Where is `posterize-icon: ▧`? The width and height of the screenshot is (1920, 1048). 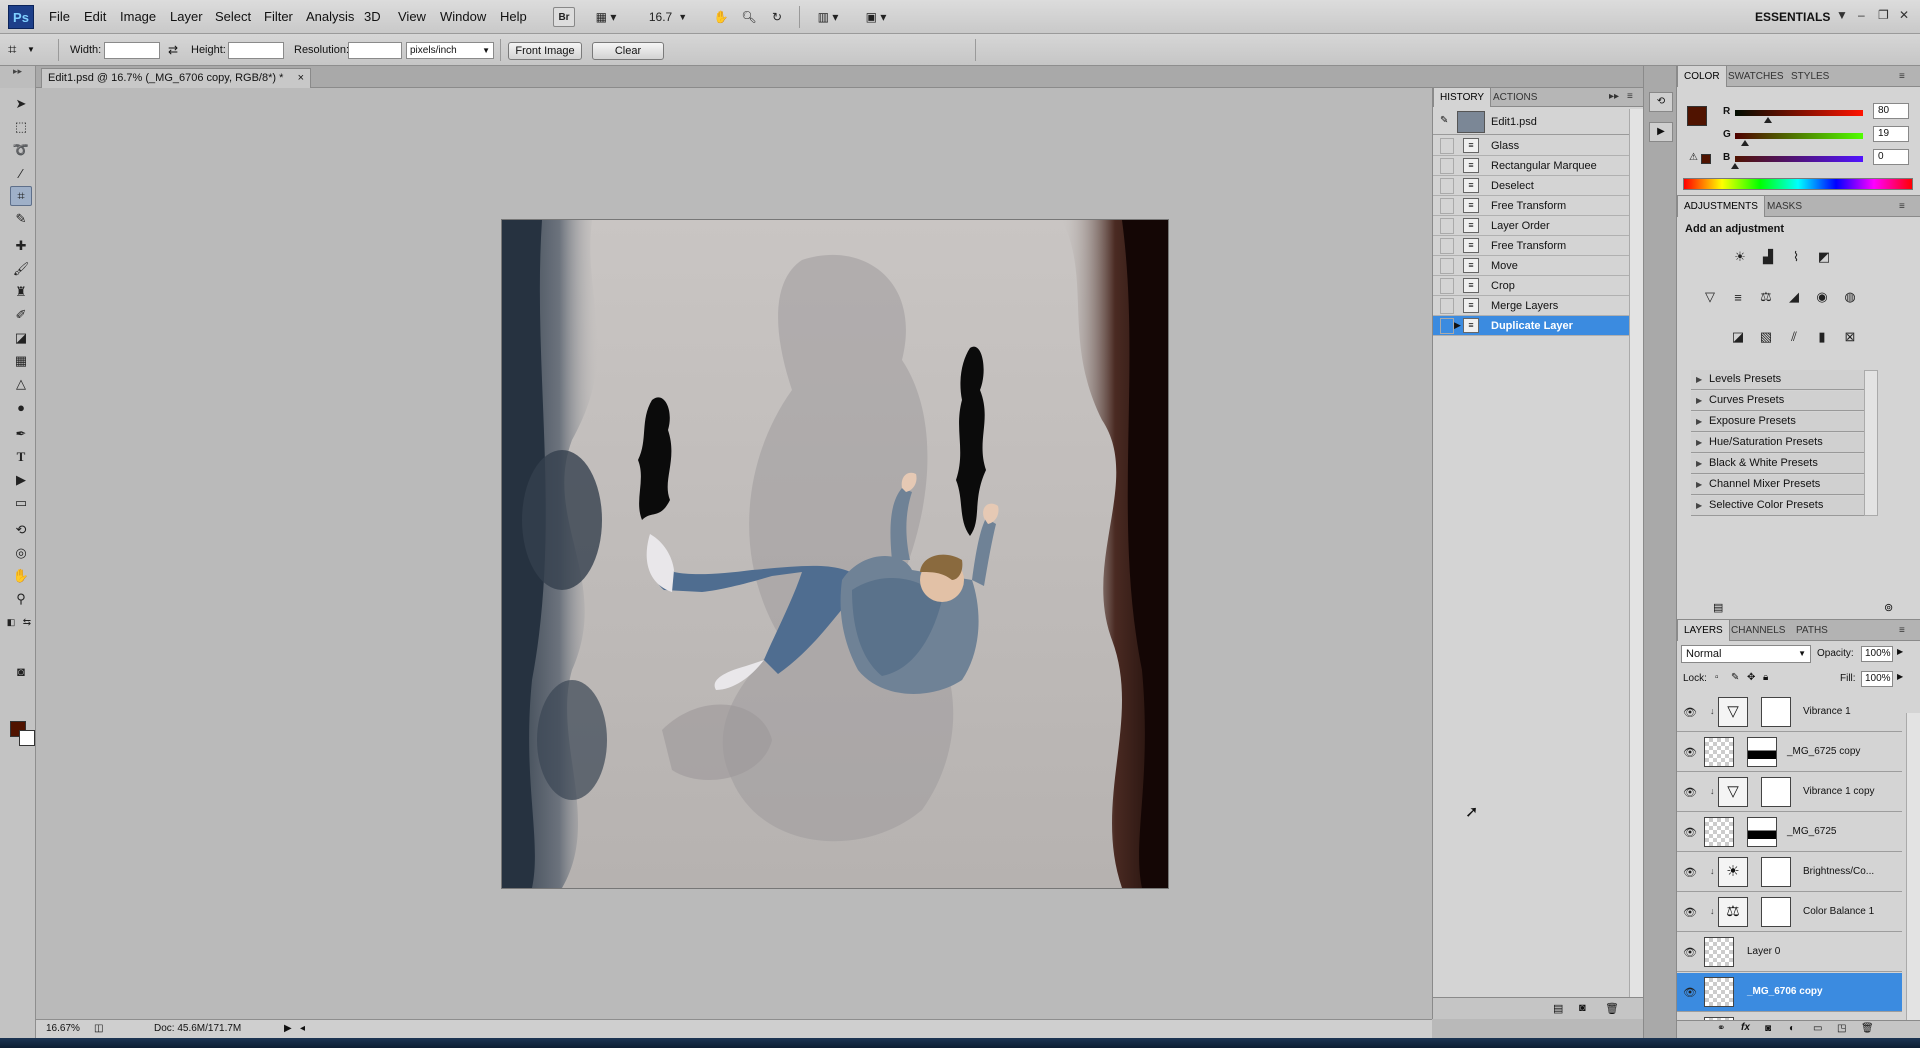
posterize-icon: ▧ is located at coordinates (1766, 337).